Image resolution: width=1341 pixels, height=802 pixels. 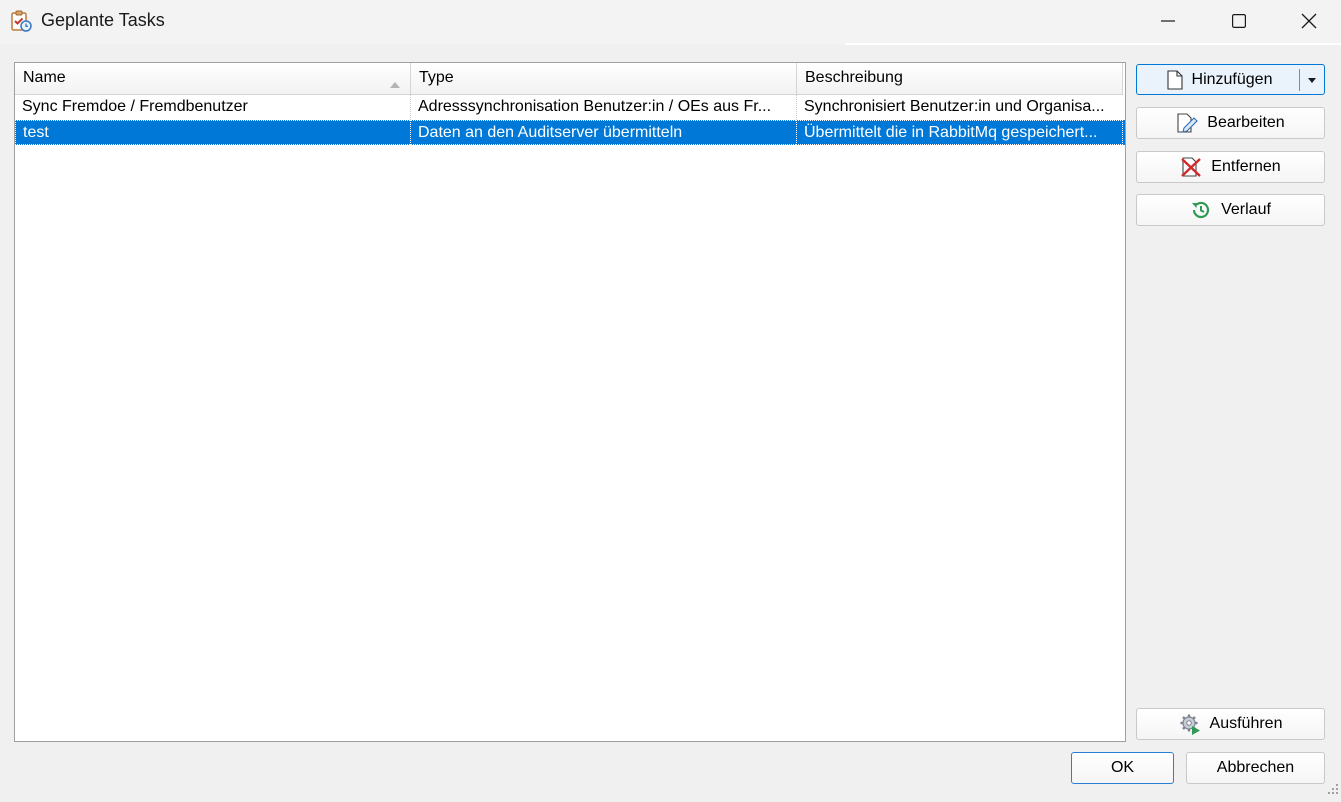 What do you see at coordinates (1187, 123) in the screenshot?
I see `edit-document-icon` at bounding box center [1187, 123].